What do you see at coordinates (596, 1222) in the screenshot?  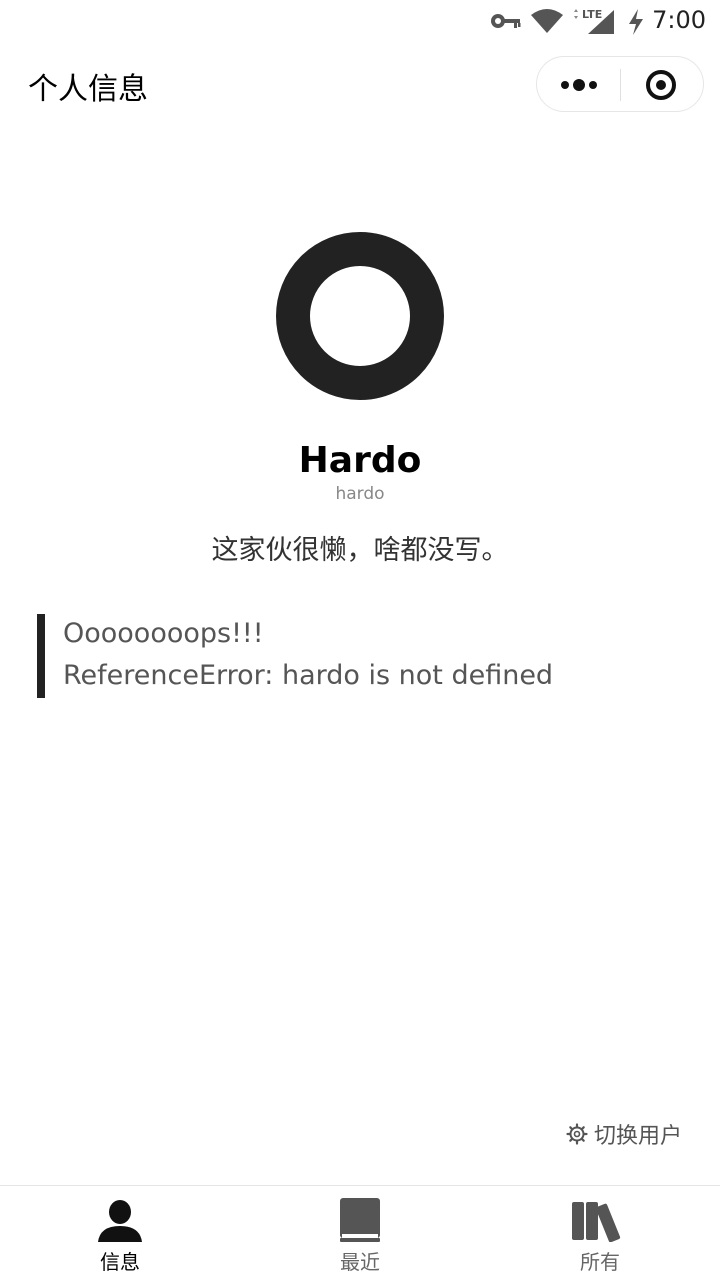 I see `books-icon` at bounding box center [596, 1222].